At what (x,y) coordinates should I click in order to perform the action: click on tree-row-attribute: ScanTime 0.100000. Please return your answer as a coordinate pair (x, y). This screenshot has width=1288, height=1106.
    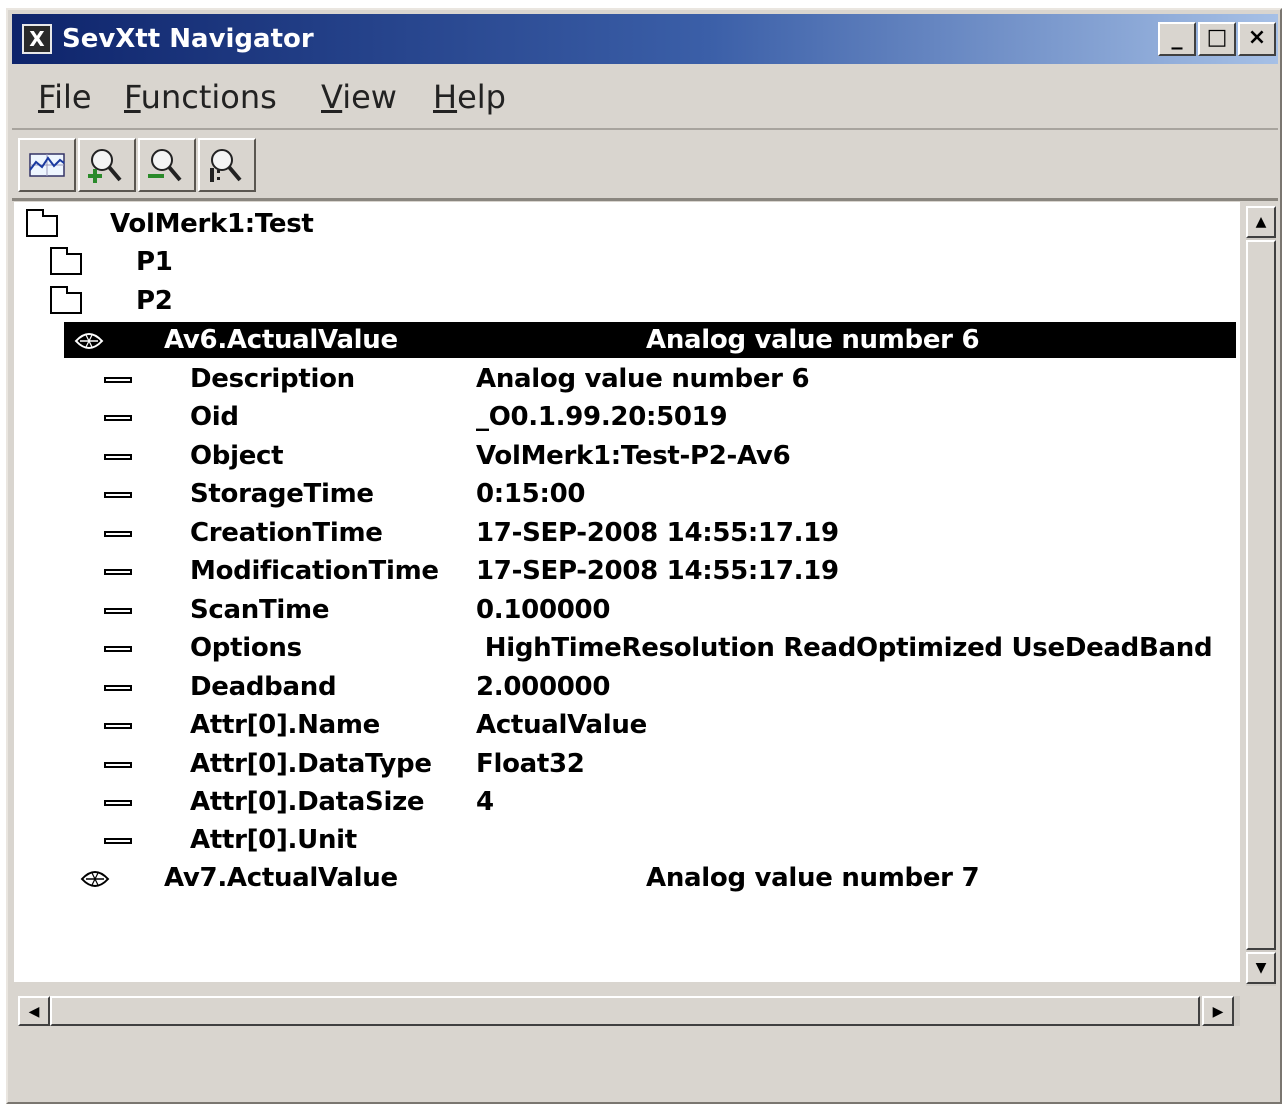
    Looking at the image, I should click on (627, 611).